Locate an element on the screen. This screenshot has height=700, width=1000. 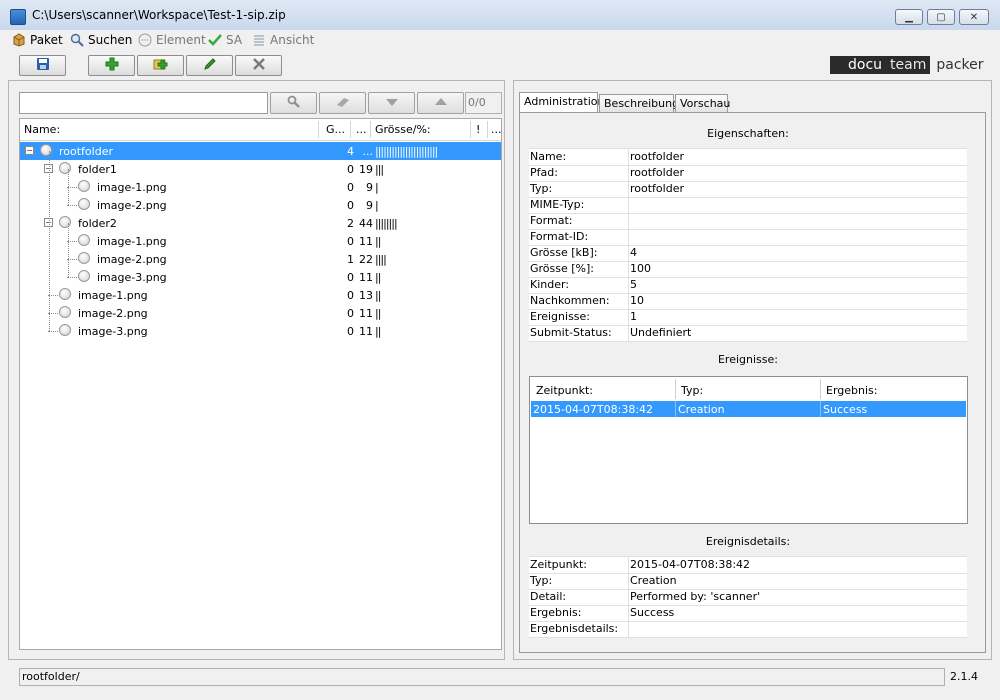
menu-sa: SA is located at coordinates (225, 40).